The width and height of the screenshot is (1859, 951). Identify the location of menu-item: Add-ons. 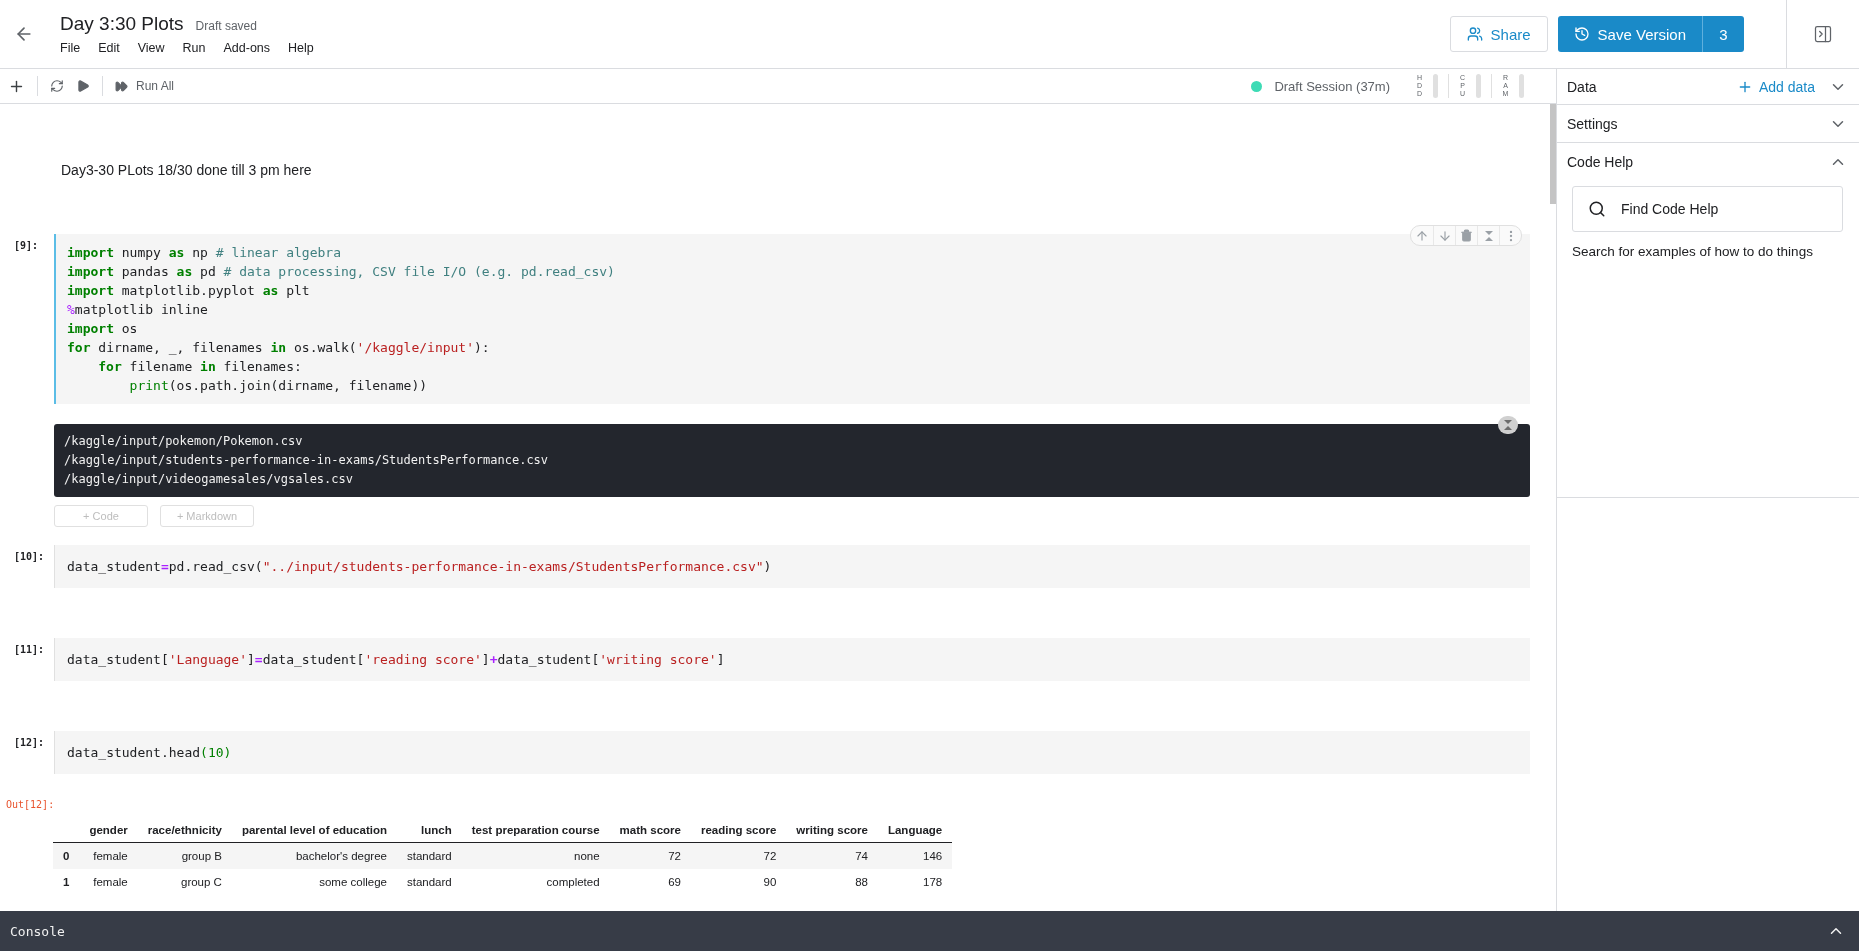
(247, 48).